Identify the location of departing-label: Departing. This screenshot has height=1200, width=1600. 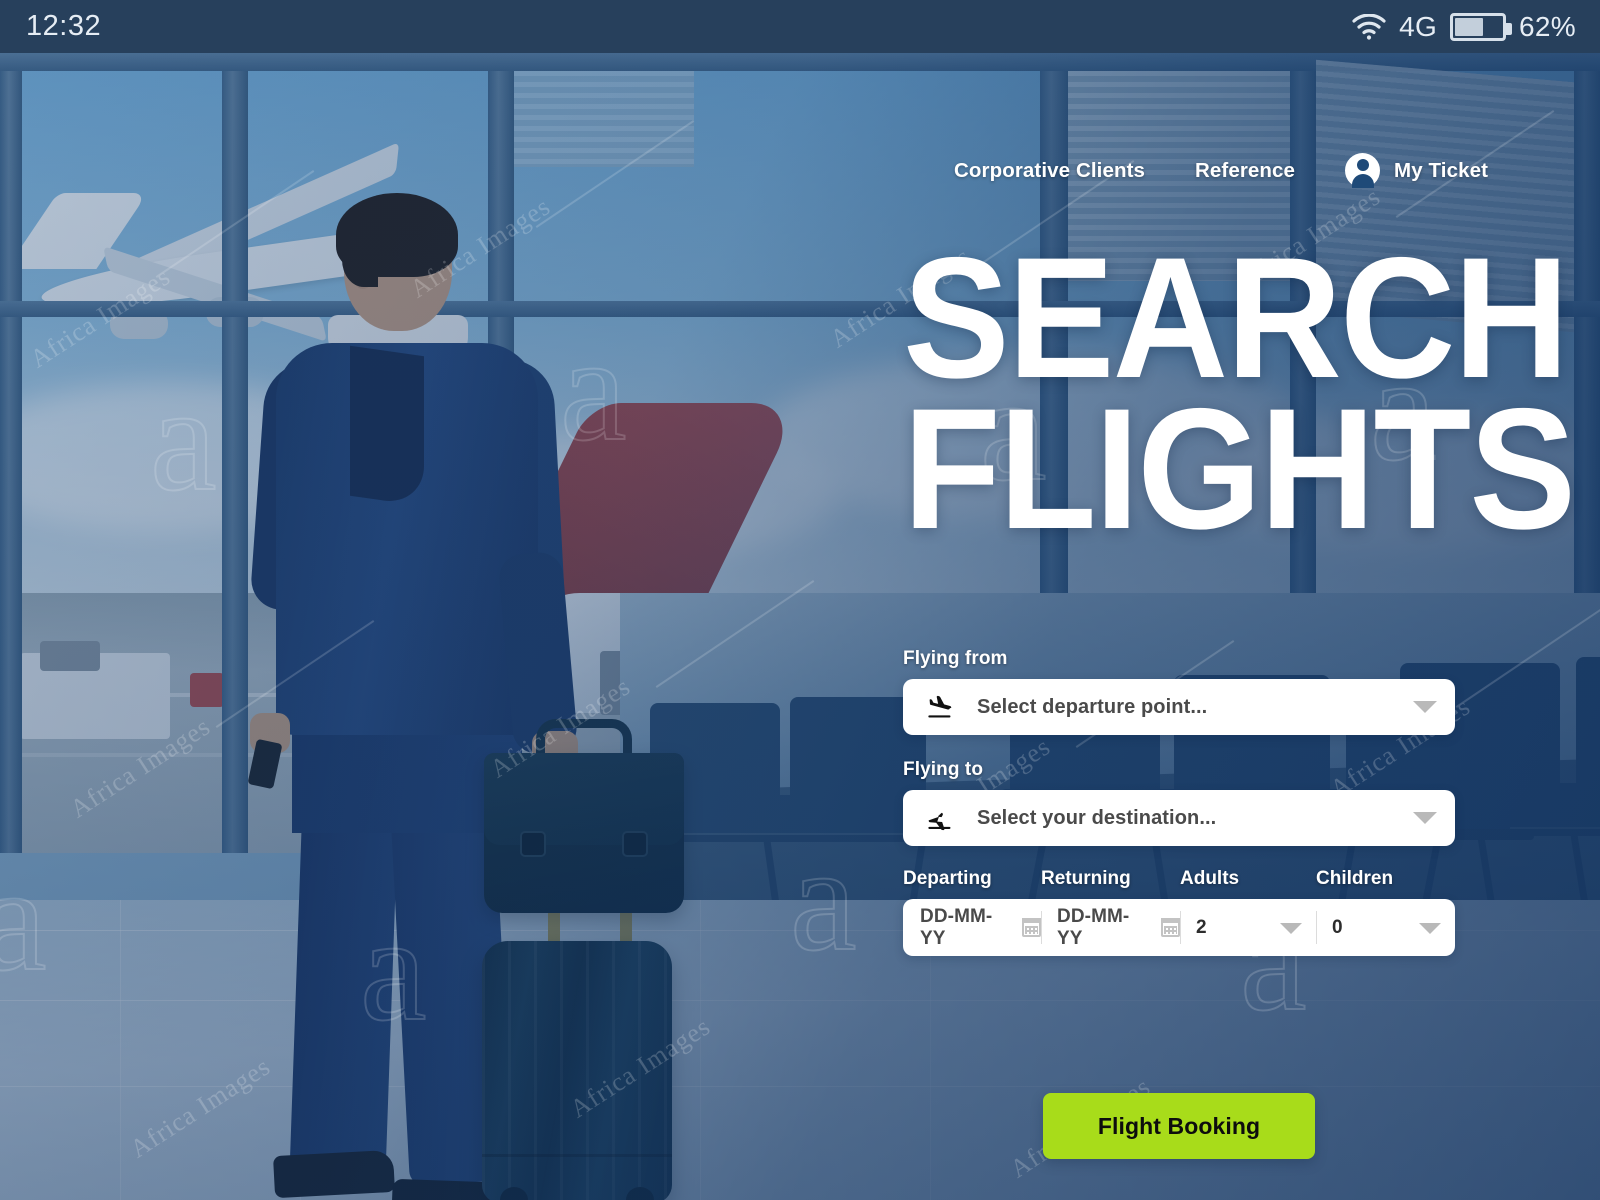
(947, 878).